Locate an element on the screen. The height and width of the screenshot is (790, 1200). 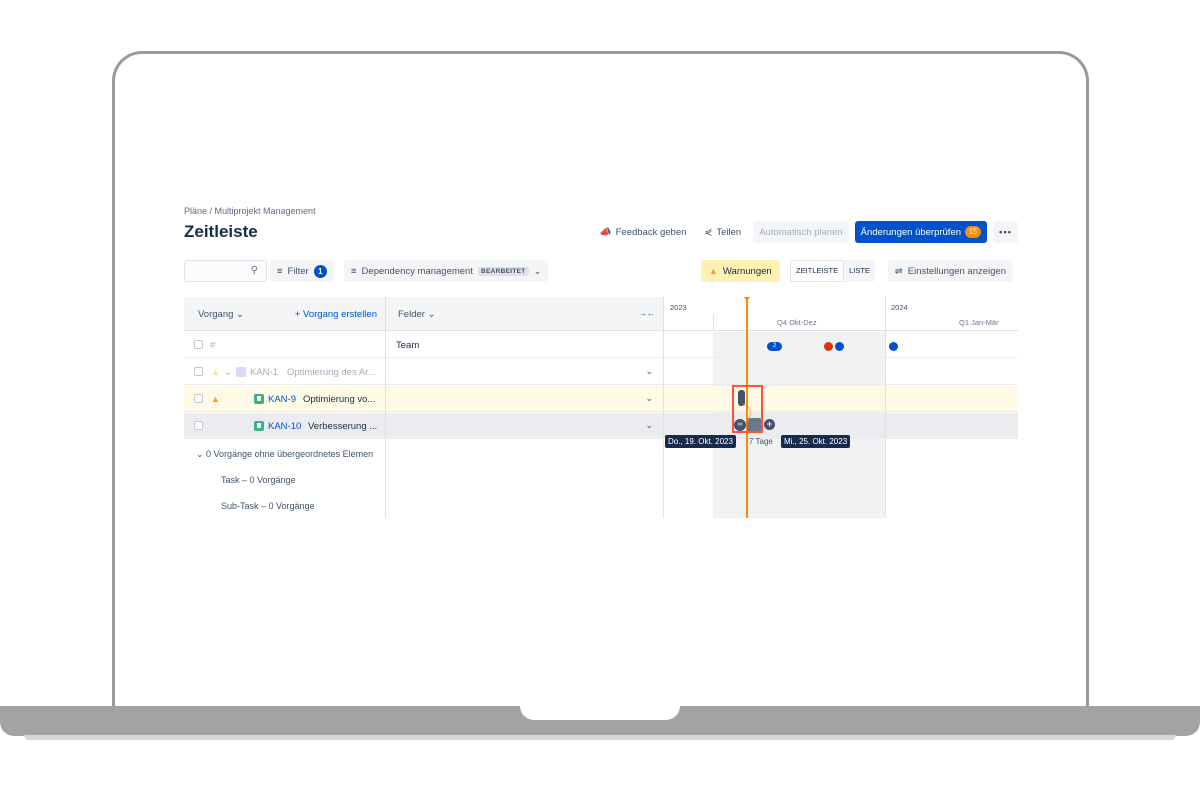
view-switch: ZEITLEISTE LISTE is located at coordinates (832, 271).